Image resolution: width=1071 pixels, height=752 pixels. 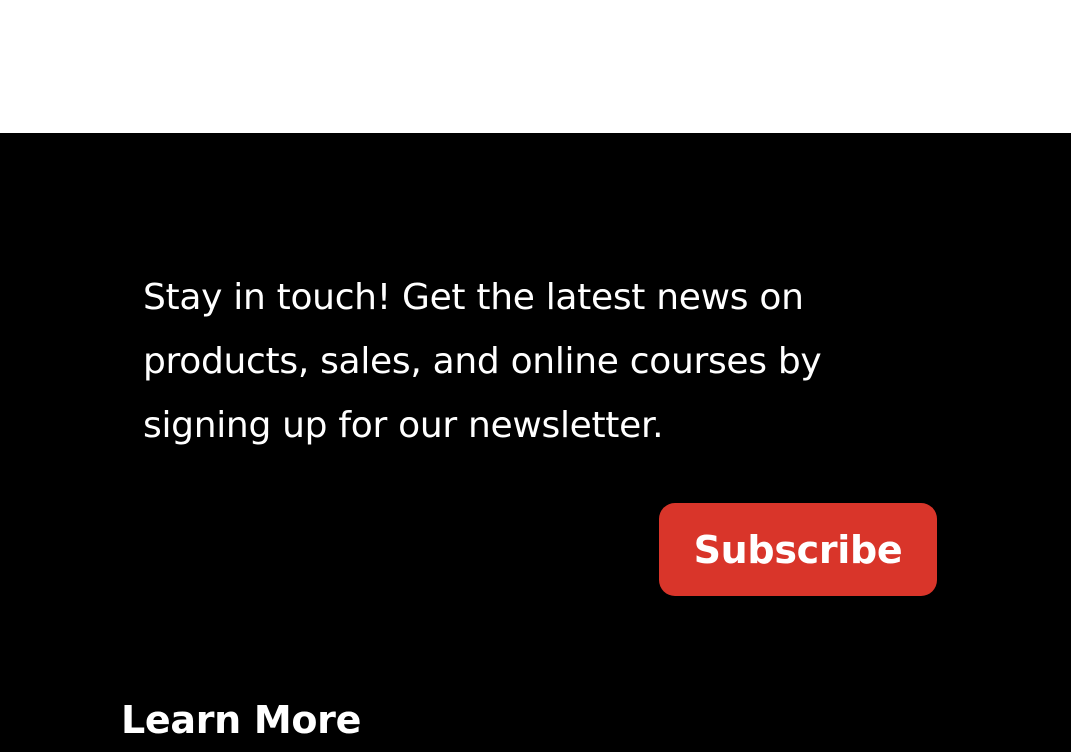 I want to click on learn-more-heading: Learn More, so click(x=241, y=720).